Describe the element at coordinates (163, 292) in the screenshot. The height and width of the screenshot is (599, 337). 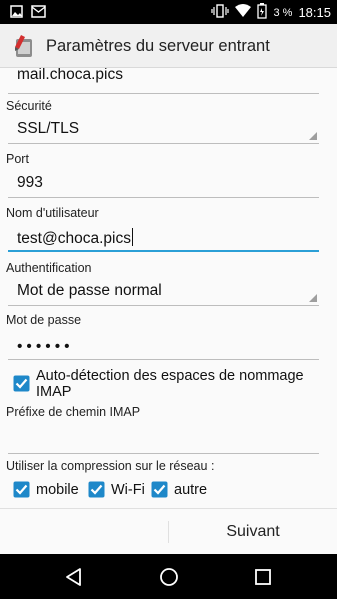
I see `auth-spinner: Mot de passe normal` at that location.